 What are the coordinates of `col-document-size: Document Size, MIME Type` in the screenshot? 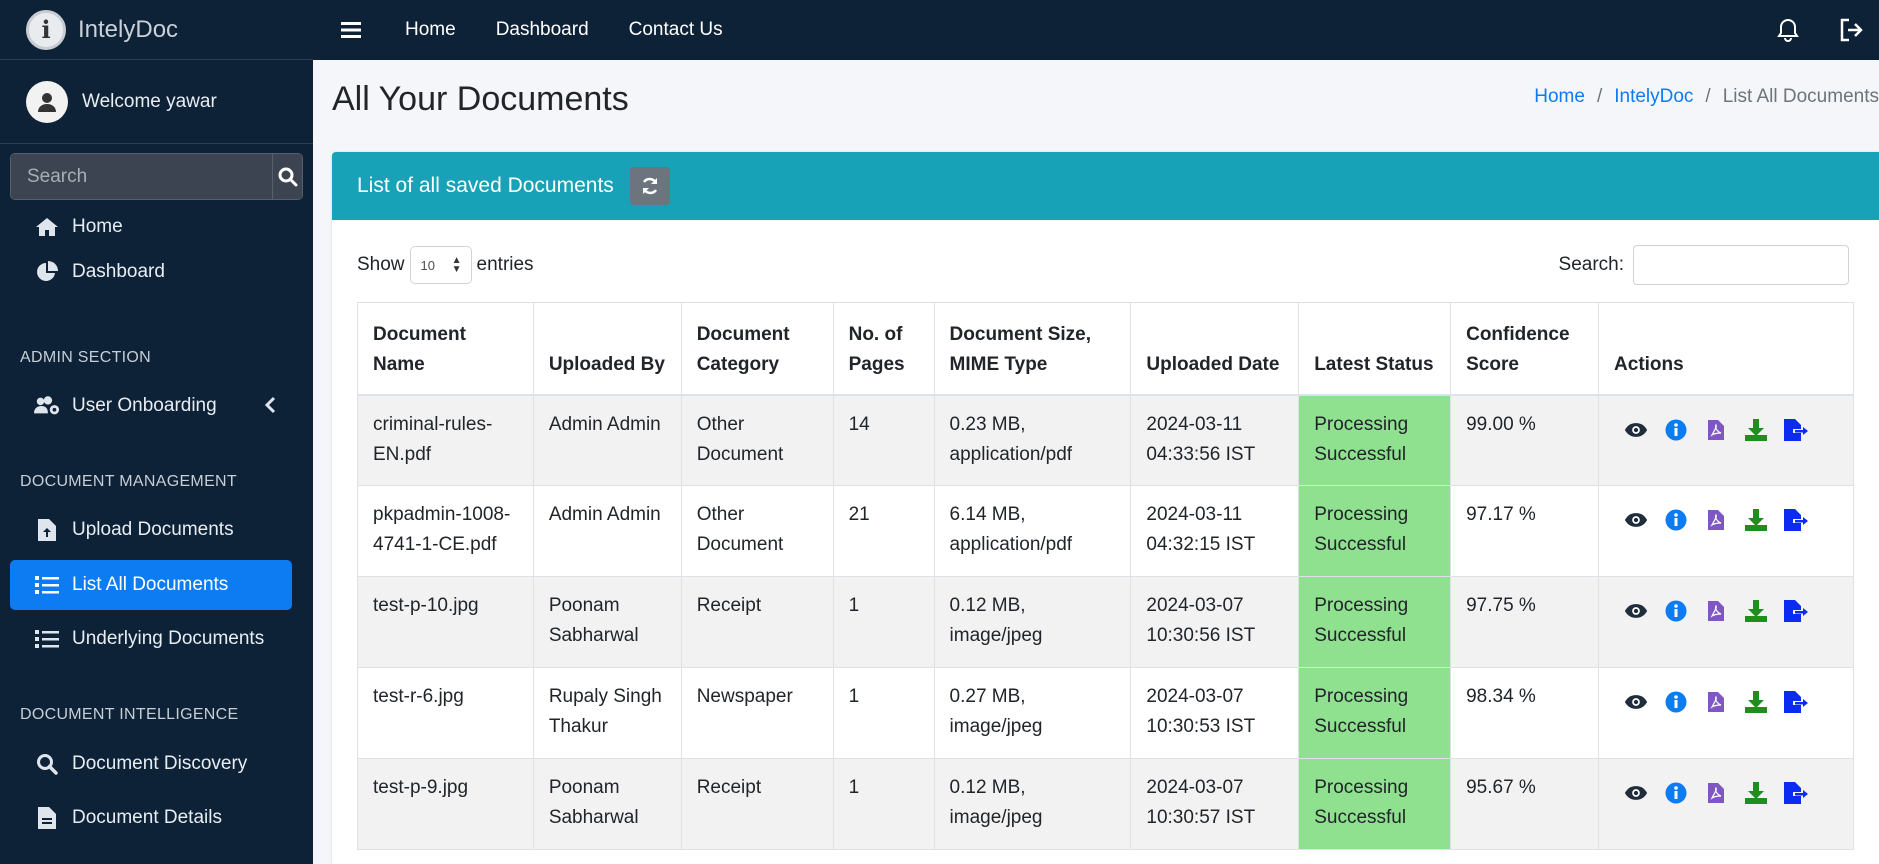 It's located at (1032, 349).